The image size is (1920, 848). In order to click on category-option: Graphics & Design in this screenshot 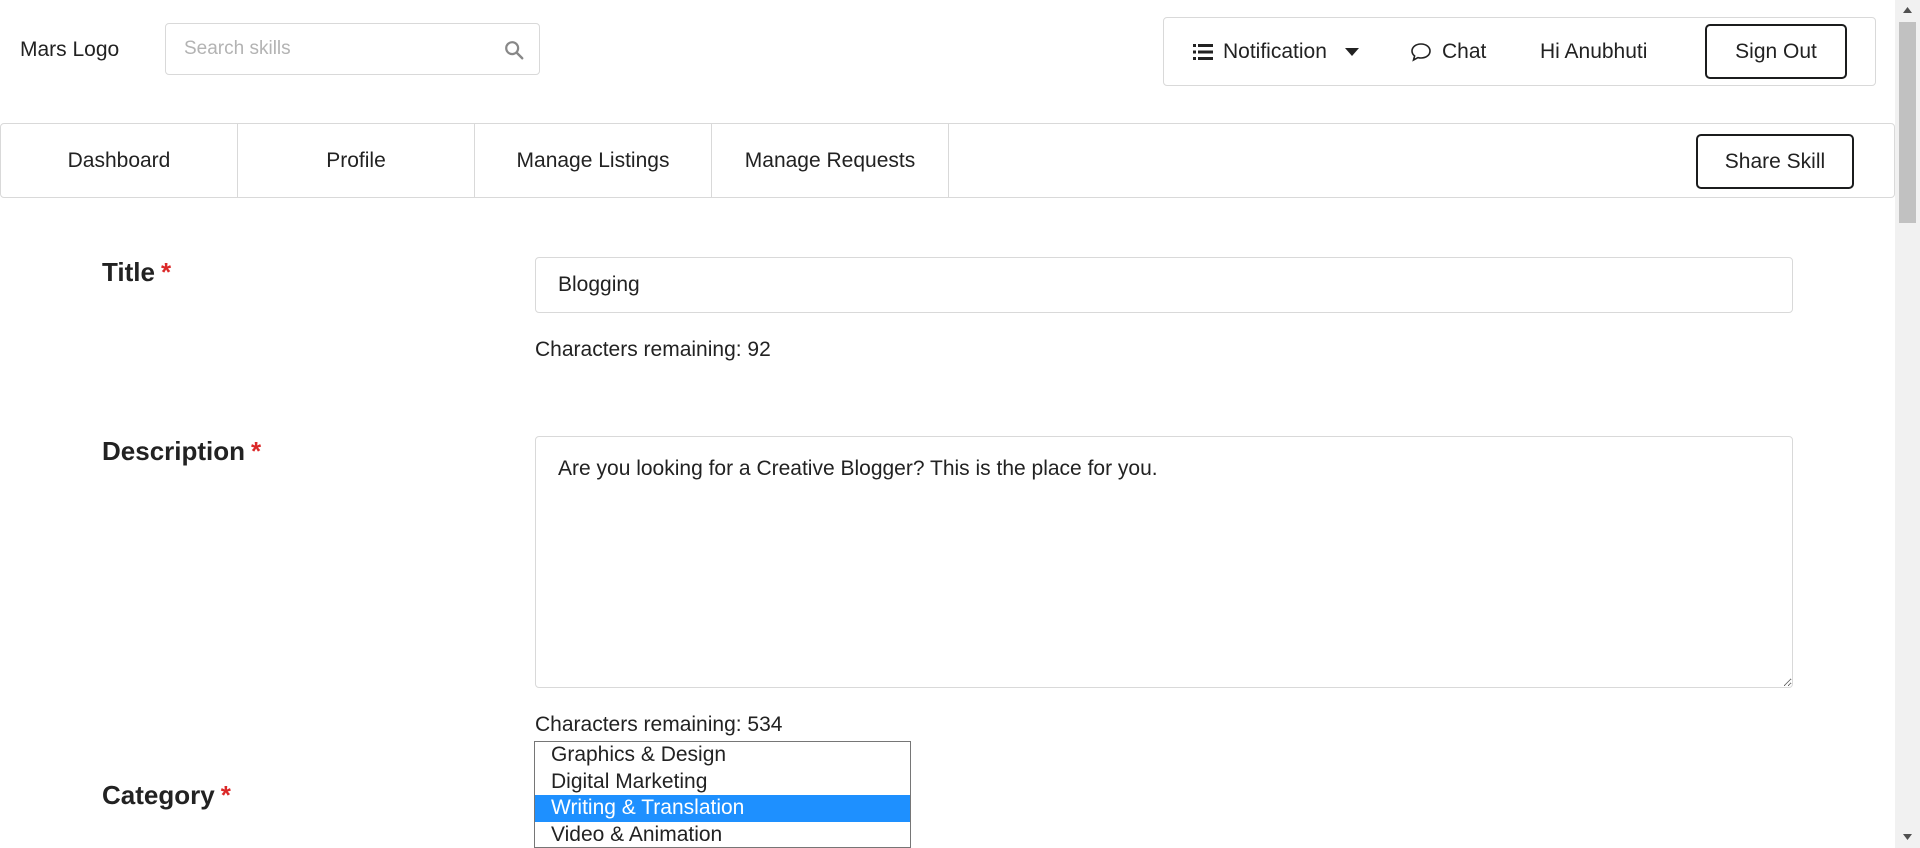, I will do `click(722, 755)`.